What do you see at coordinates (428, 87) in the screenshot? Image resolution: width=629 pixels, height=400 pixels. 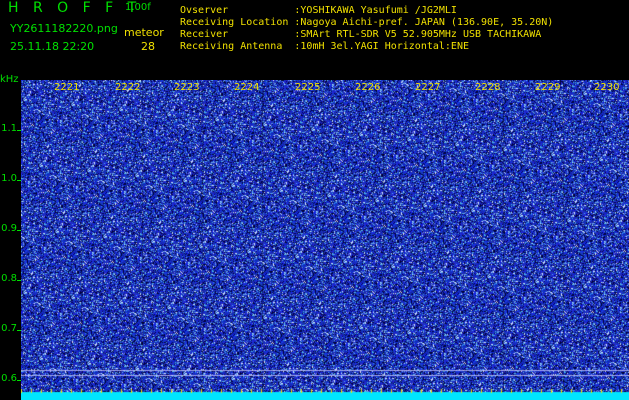 I see `x-tick-label: 2227` at bounding box center [428, 87].